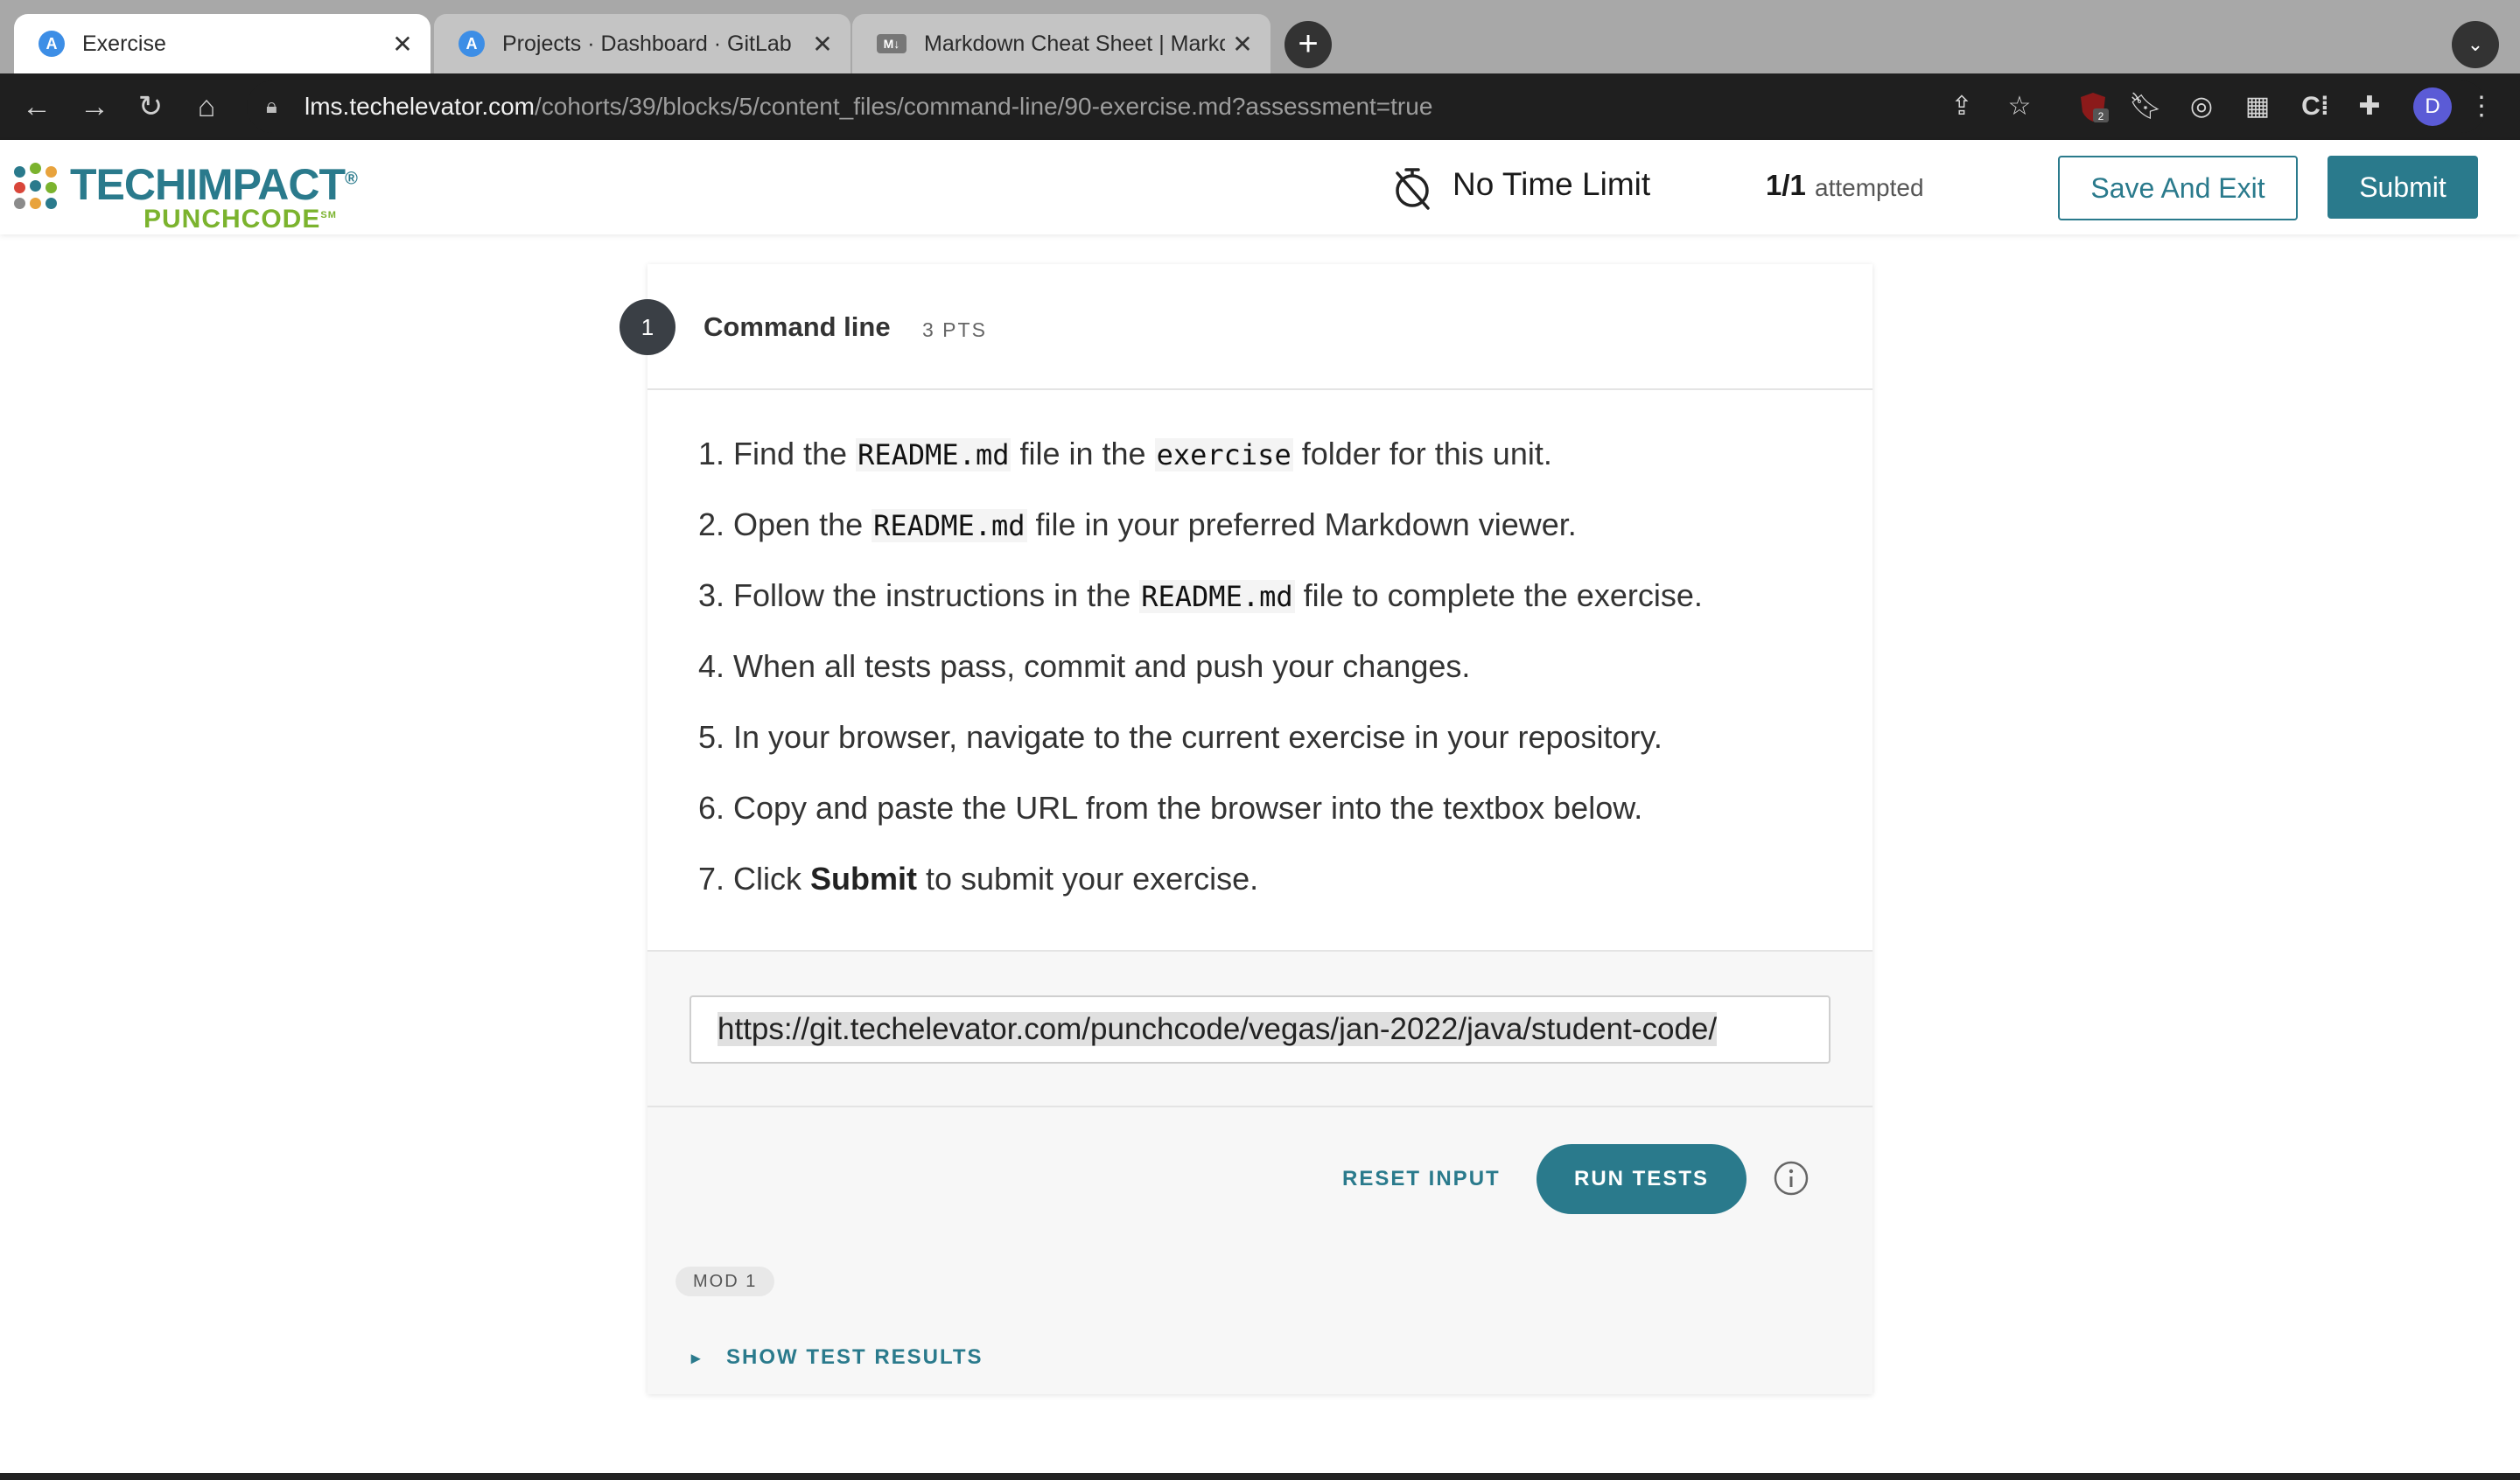  Describe the element at coordinates (2475, 45) in the screenshot. I see `tab-search-chevron-icon: ⌄` at that location.